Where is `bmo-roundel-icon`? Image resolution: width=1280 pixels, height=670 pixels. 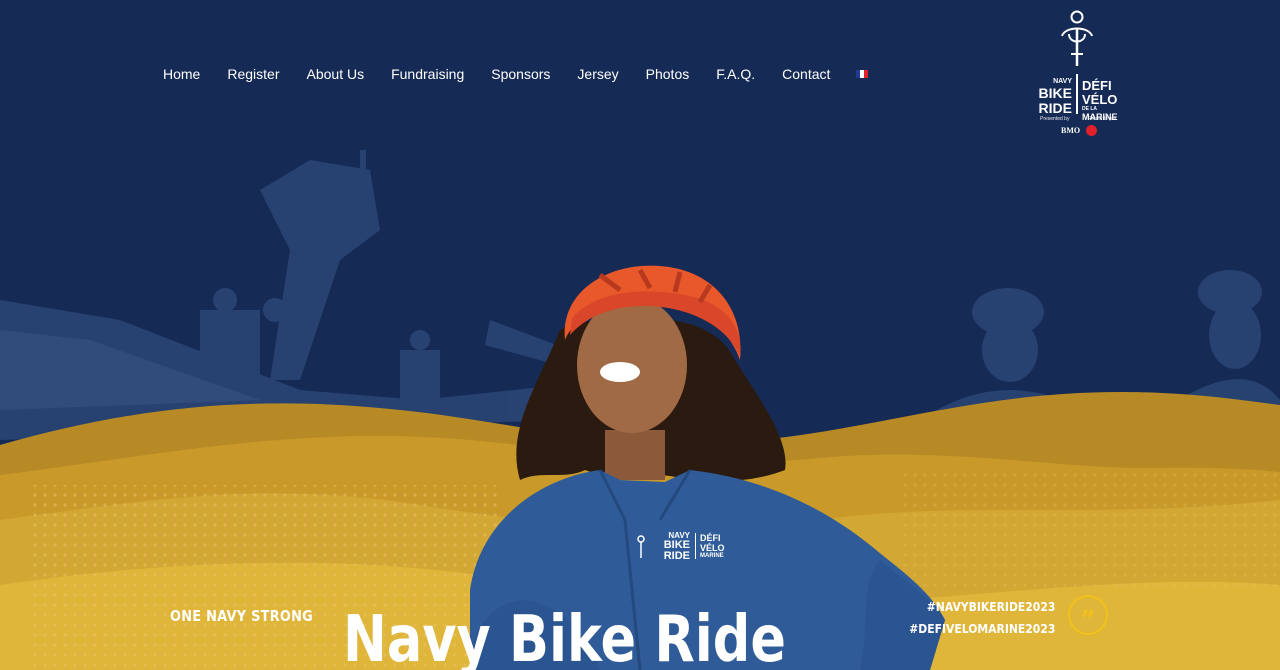
bmo-roundel-icon is located at coordinates (1091, 130).